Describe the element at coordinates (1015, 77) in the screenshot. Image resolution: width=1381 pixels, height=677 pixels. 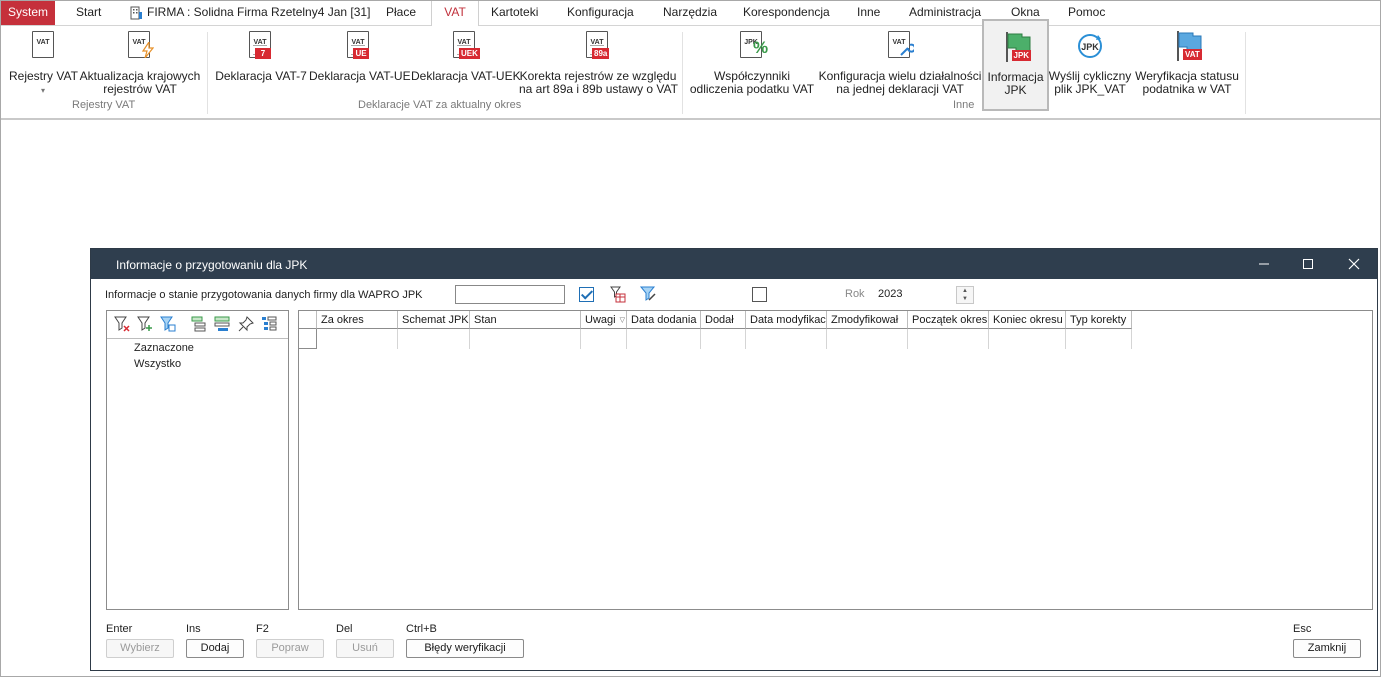
I see `informacja-jpk-label-1: Informacja` at that location.